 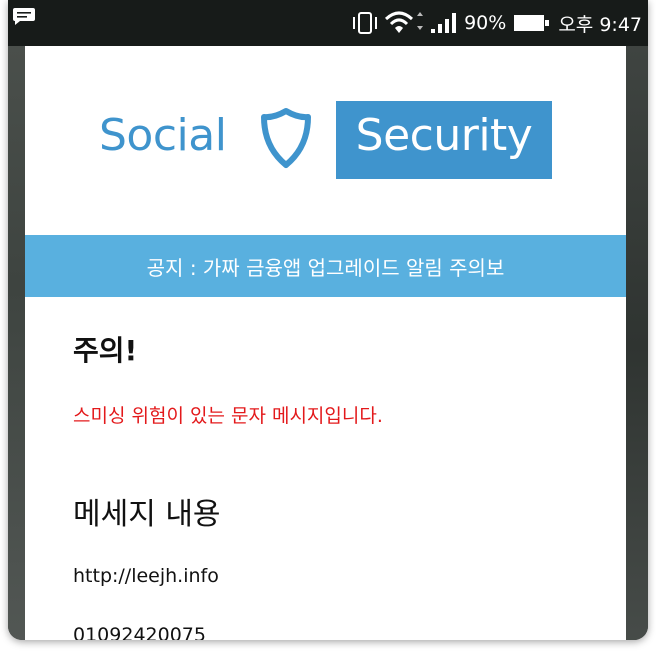 I want to click on background-left, so click(x=16, y=343).